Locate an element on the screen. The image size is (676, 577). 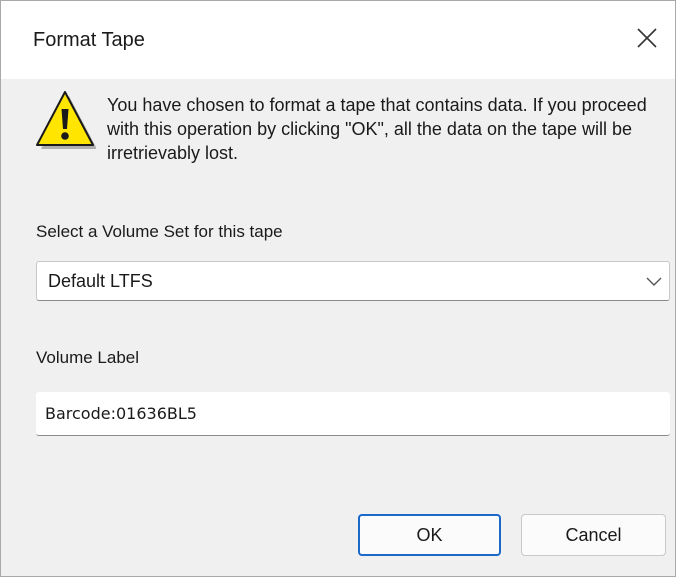
warning-icon is located at coordinates (66, 120).